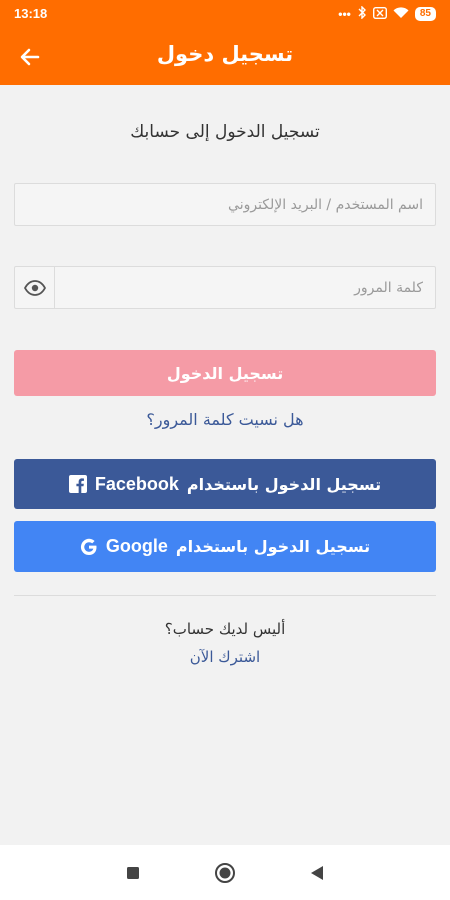 This screenshot has width=450, height=900. I want to click on password-field, so click(225, 287).